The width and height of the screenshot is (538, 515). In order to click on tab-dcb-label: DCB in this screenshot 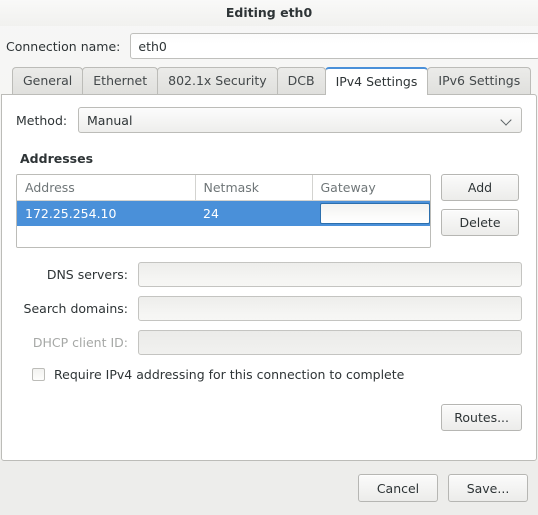, I will do `click(301, 80)`.